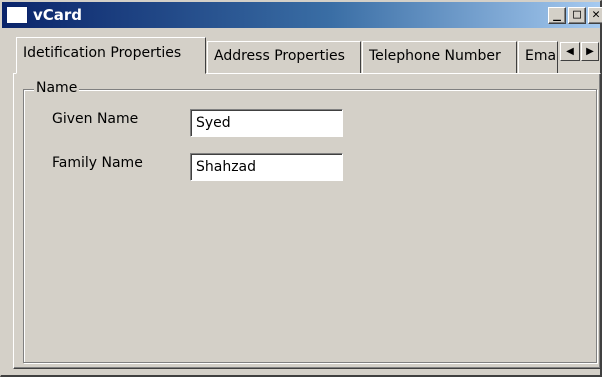 This screenshot has width=602, height=377. Describe the element at coordinates (577, 15) in the screenshot. I see `maximize-button: □` at that location.